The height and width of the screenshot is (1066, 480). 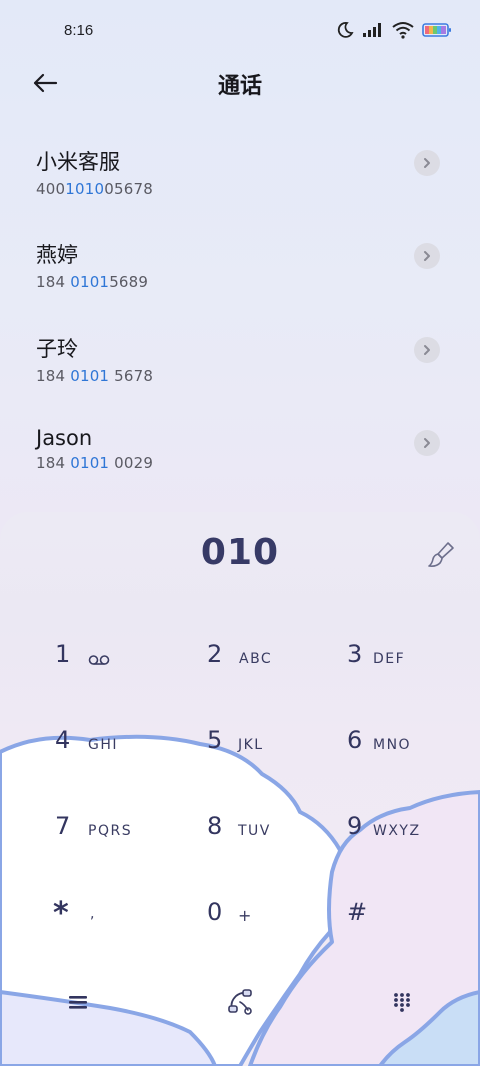 I want to click on menu-button, so click(x=78, y=1002).